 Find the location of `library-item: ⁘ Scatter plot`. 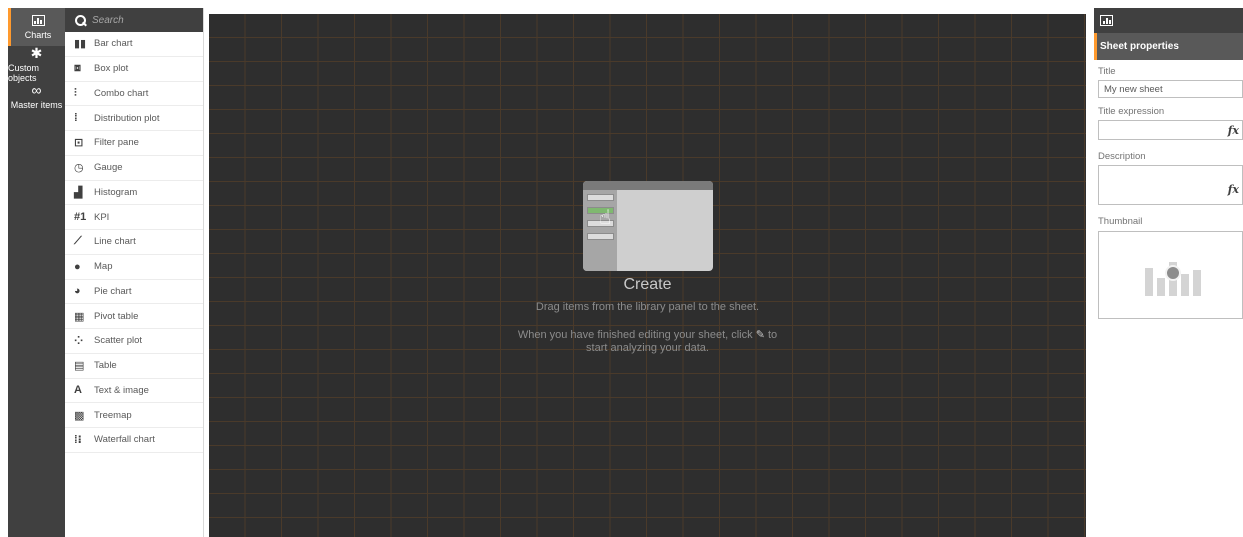

library-item: ⁘ Scatter plot is located at coordinates (134, 341).